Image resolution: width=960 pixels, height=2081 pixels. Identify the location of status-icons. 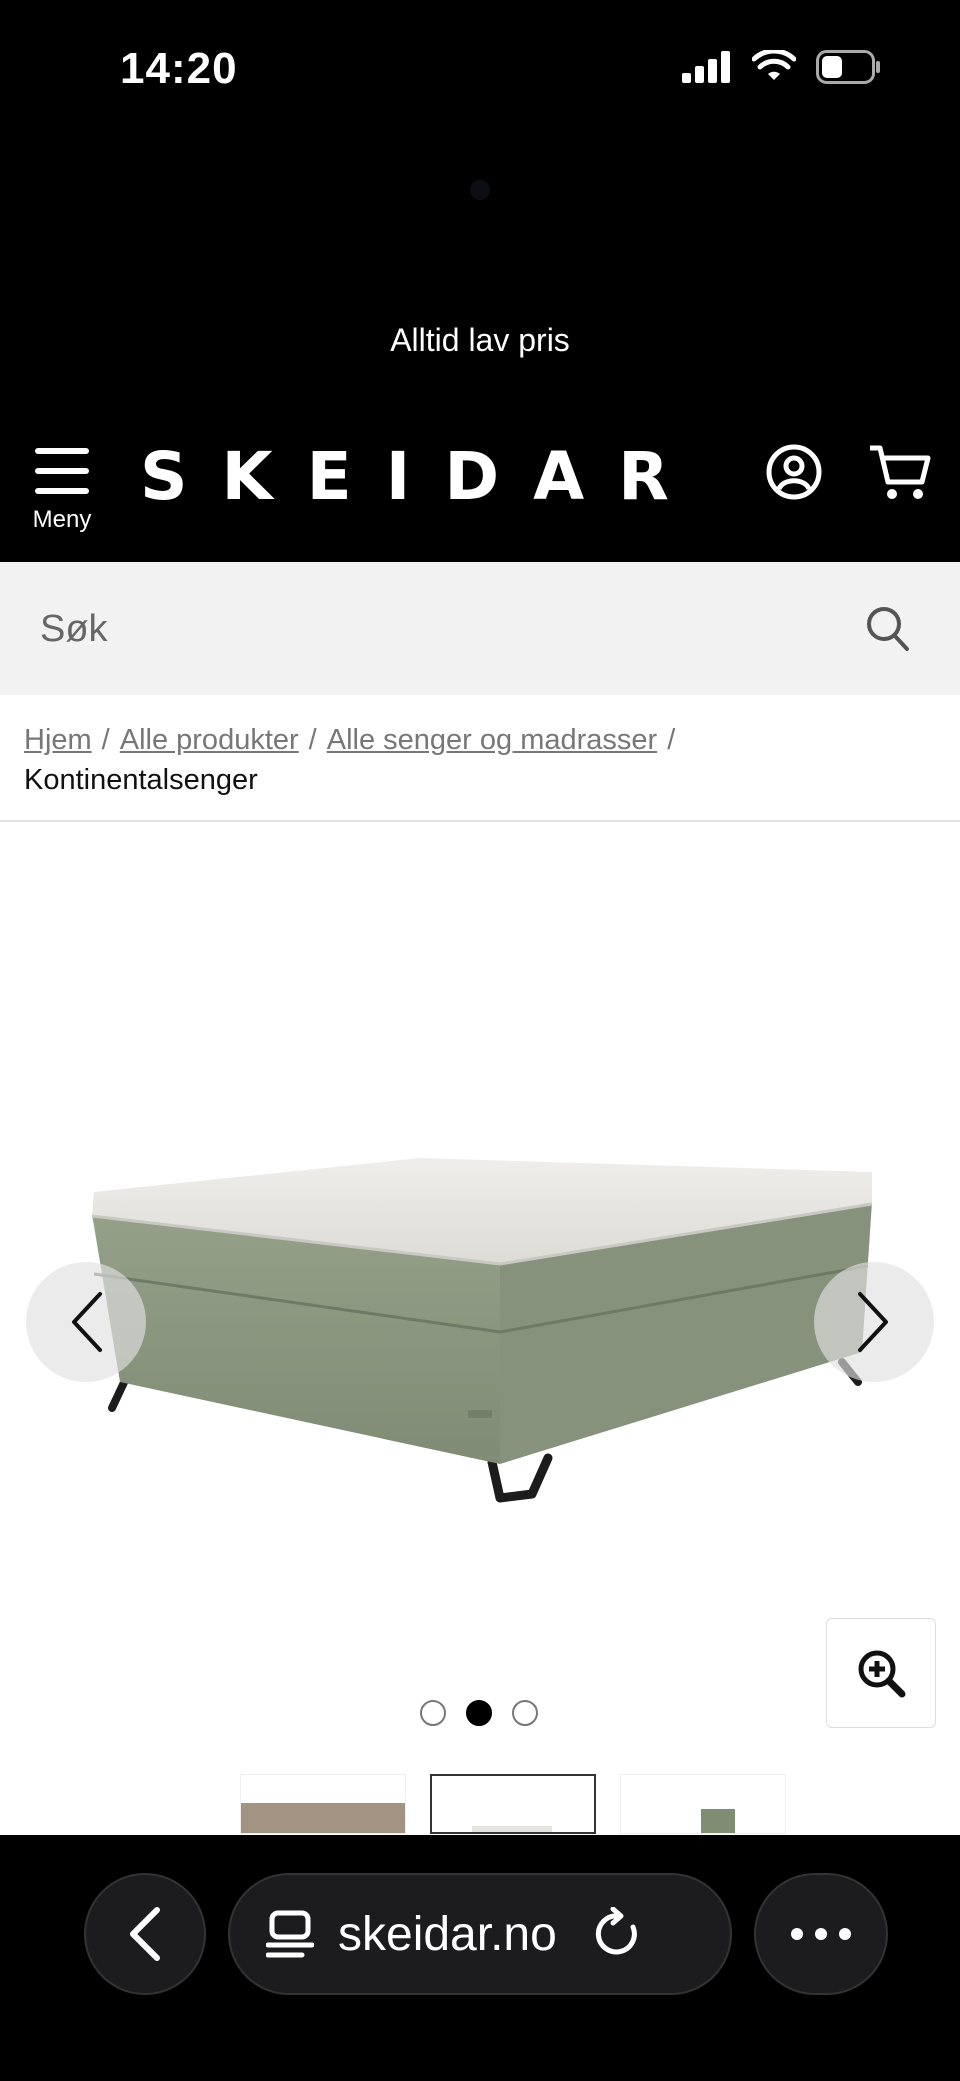
(782, 67).